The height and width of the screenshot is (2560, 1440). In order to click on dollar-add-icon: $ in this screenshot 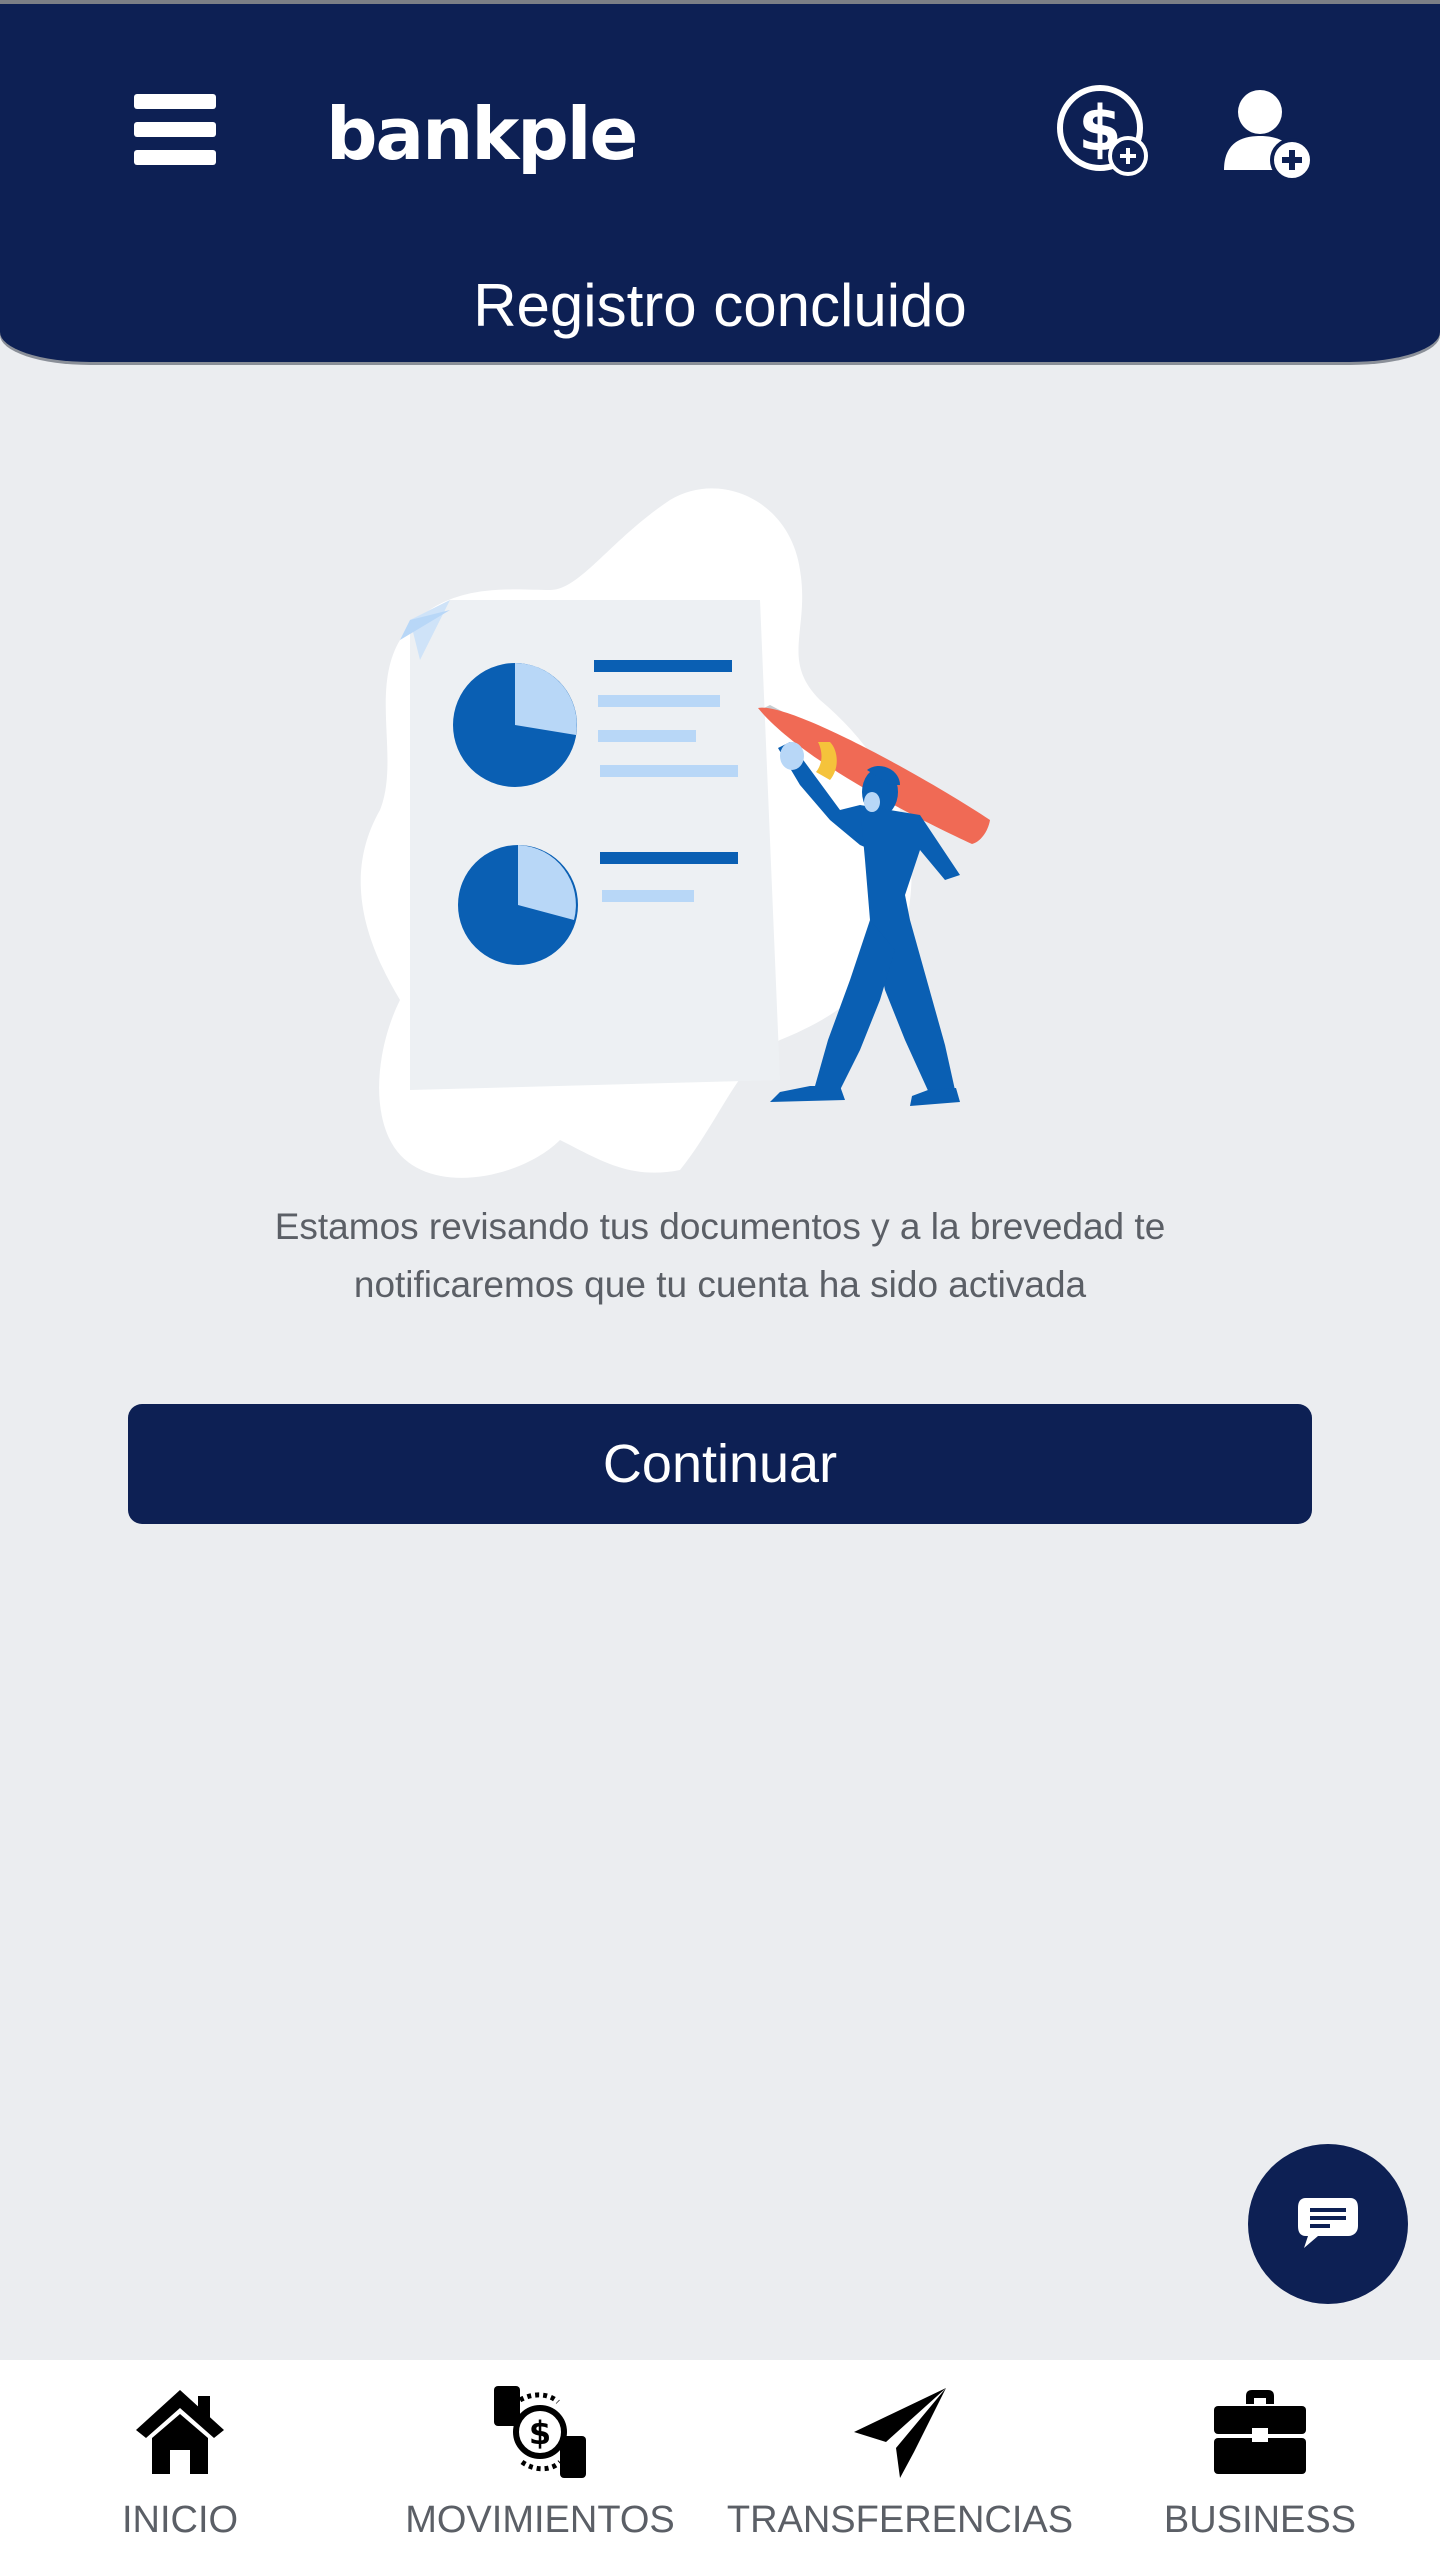, I will do `click(1104, 132)`.